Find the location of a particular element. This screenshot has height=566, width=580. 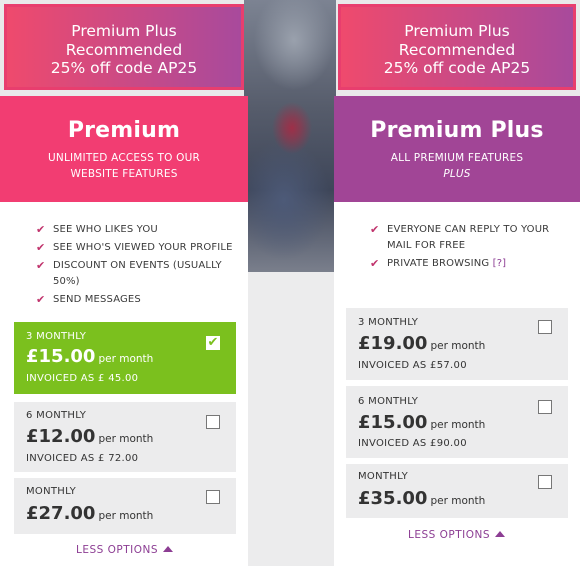

option-invoiced: INVOICED AS £ 45.00 is located at coordinates (82, 378).